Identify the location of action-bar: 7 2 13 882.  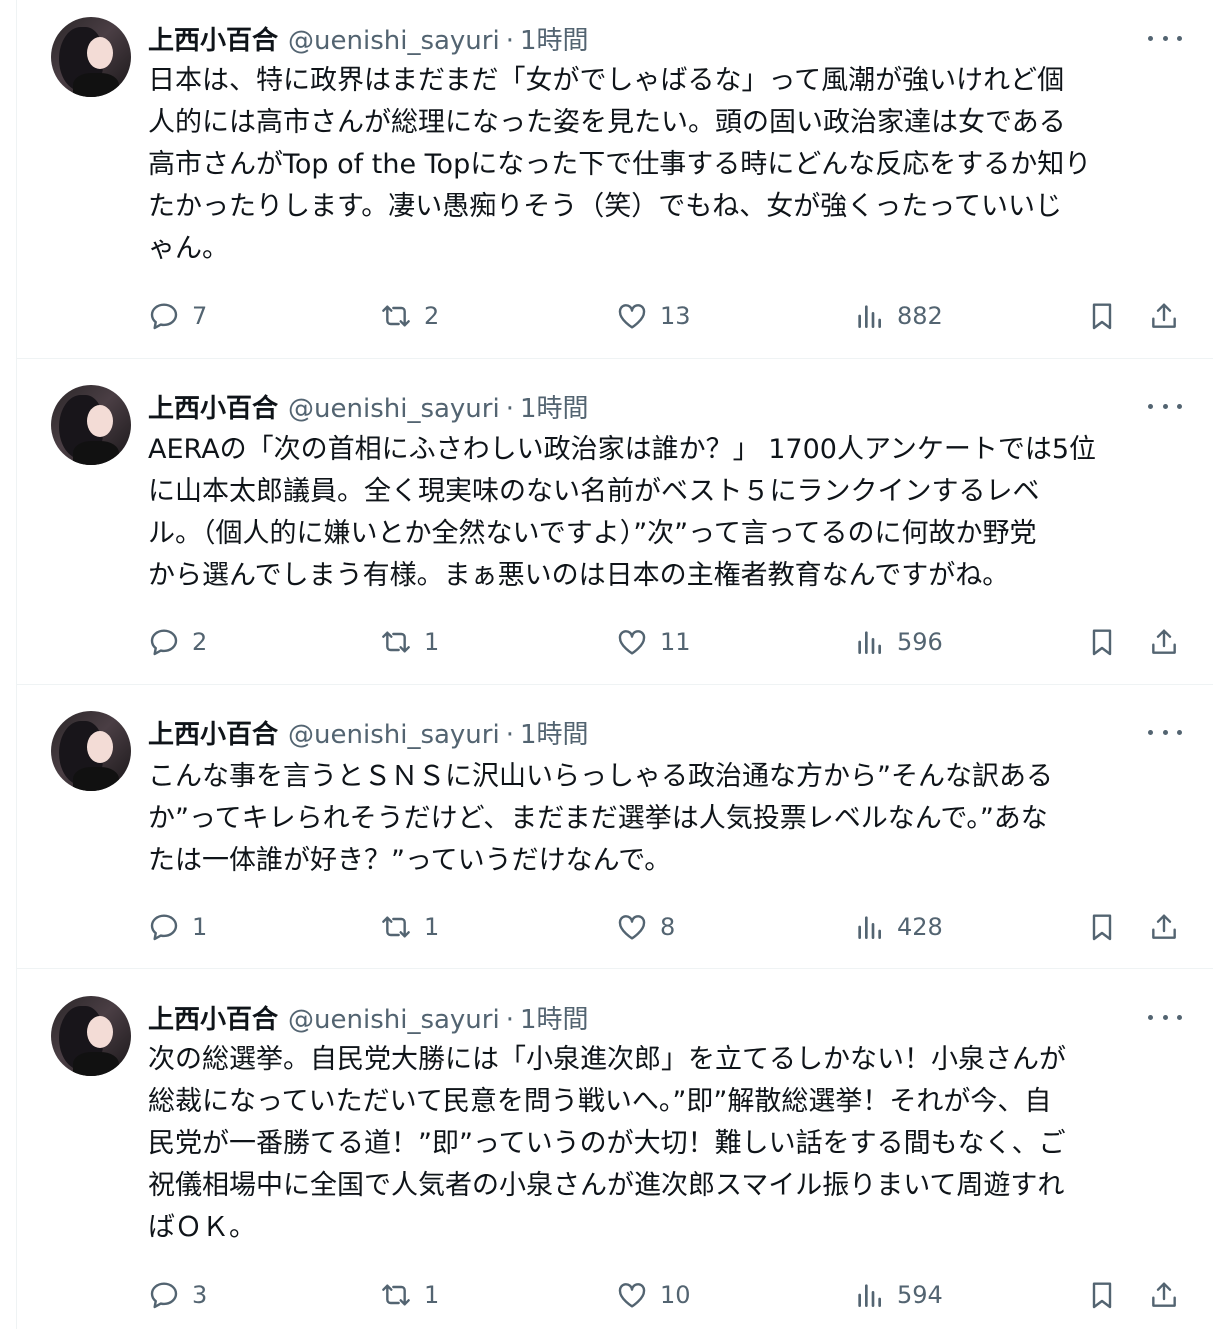
(668, 316).